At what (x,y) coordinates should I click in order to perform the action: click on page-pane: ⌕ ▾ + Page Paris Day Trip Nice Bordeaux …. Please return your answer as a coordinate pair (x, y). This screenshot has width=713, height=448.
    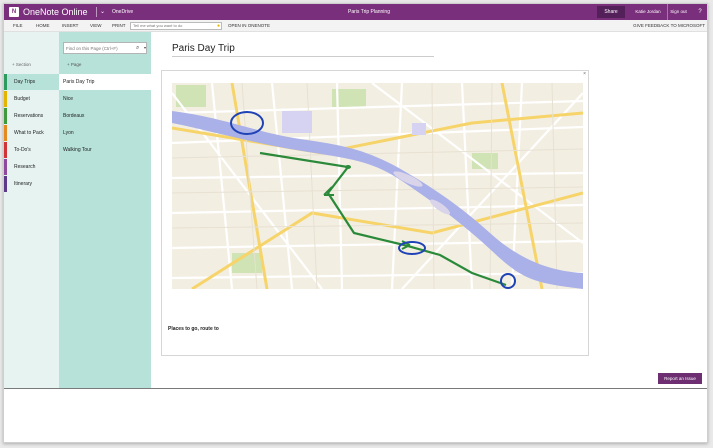
    Looking at the image, I should click on (105, 210).